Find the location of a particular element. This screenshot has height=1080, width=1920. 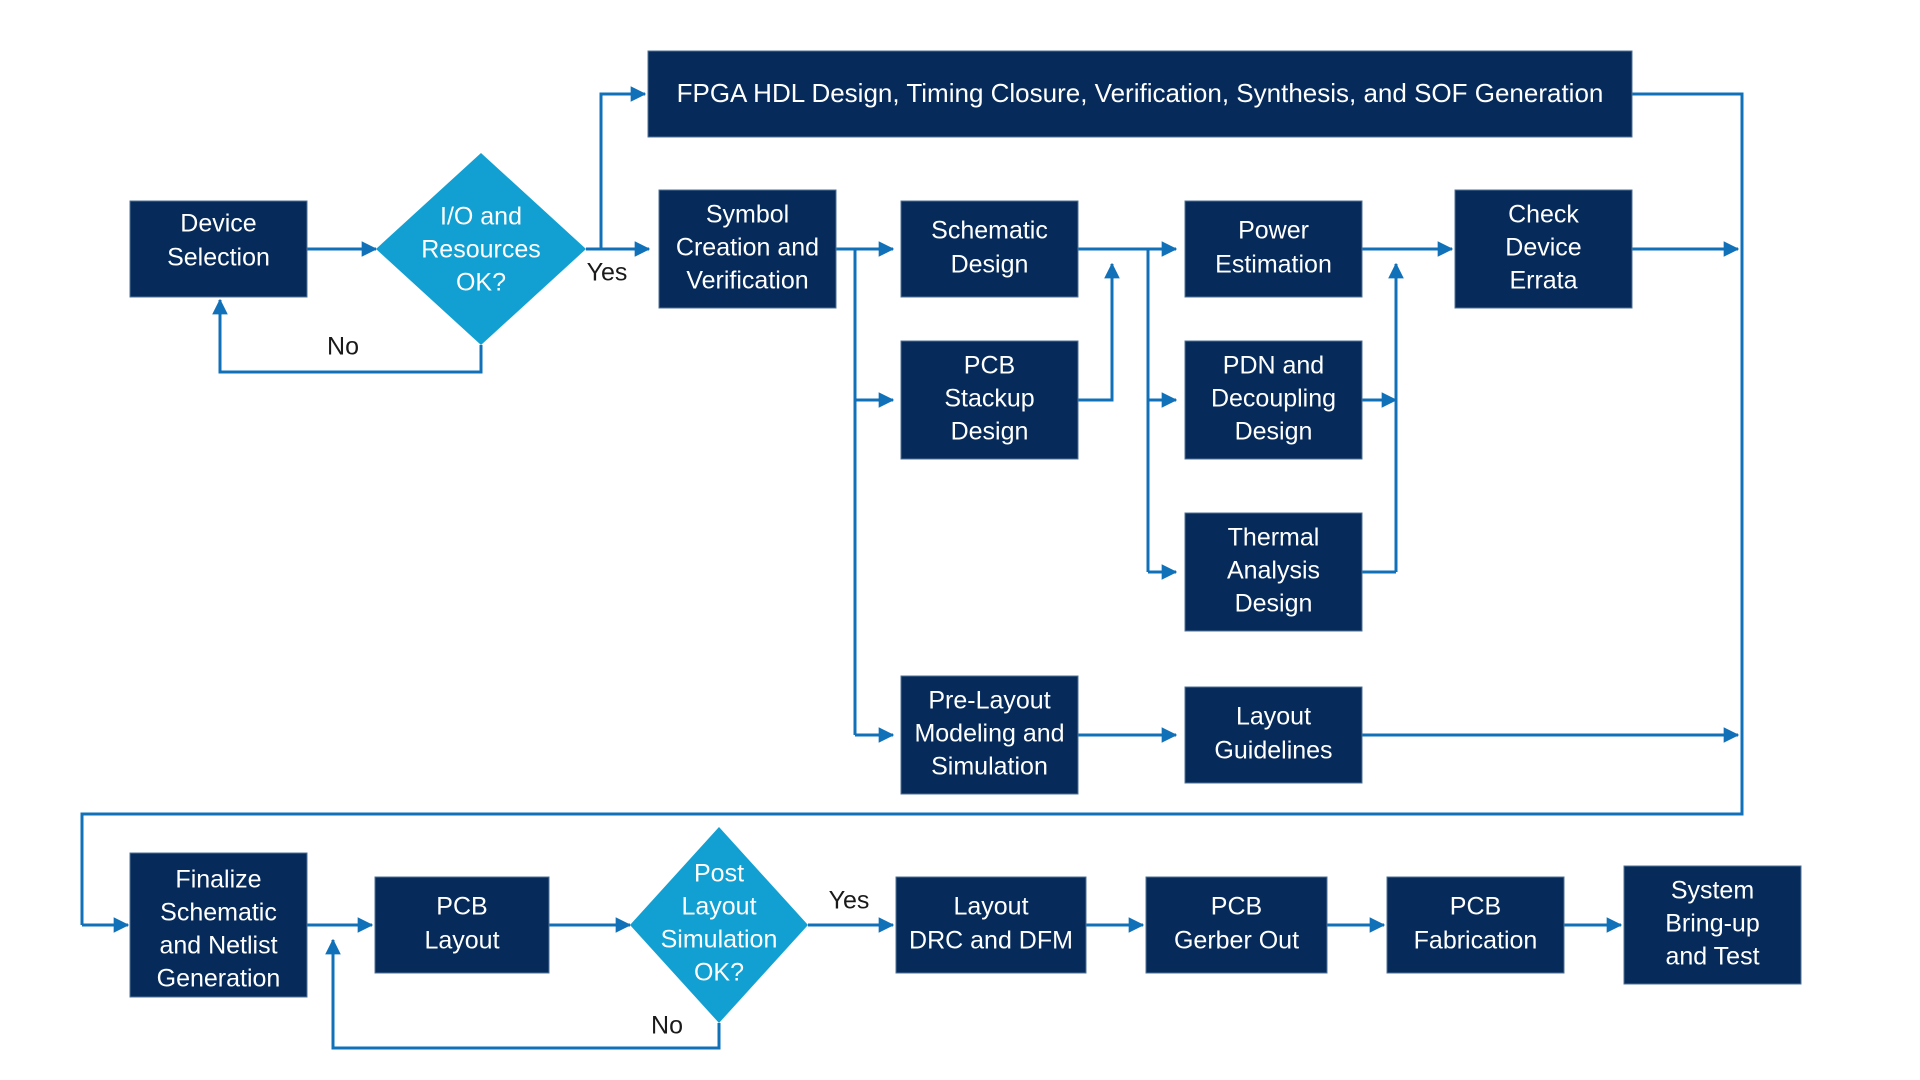

edge-label-no-postlayout: No is located at coordinates (667, 1026).